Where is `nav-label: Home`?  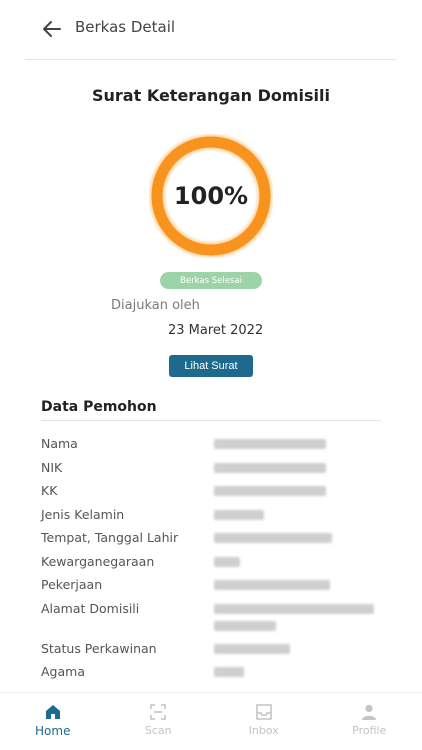 nav-label: Home is located at coordinates (53, 731).